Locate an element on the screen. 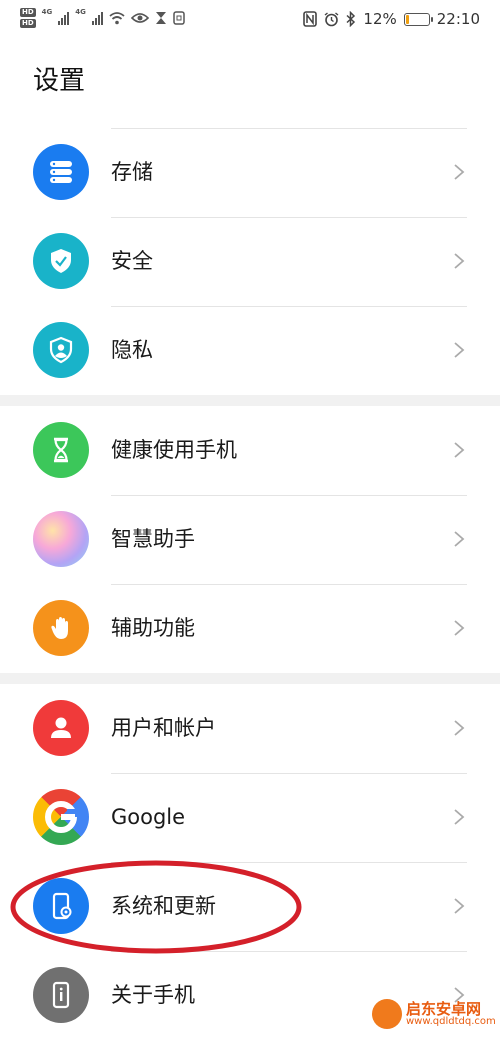 Image resolution: width=500 pixels, height=1040 pixels. watermark: 启东安卓网 www.qdldtdq.com is located at coordinates (434, 1014).